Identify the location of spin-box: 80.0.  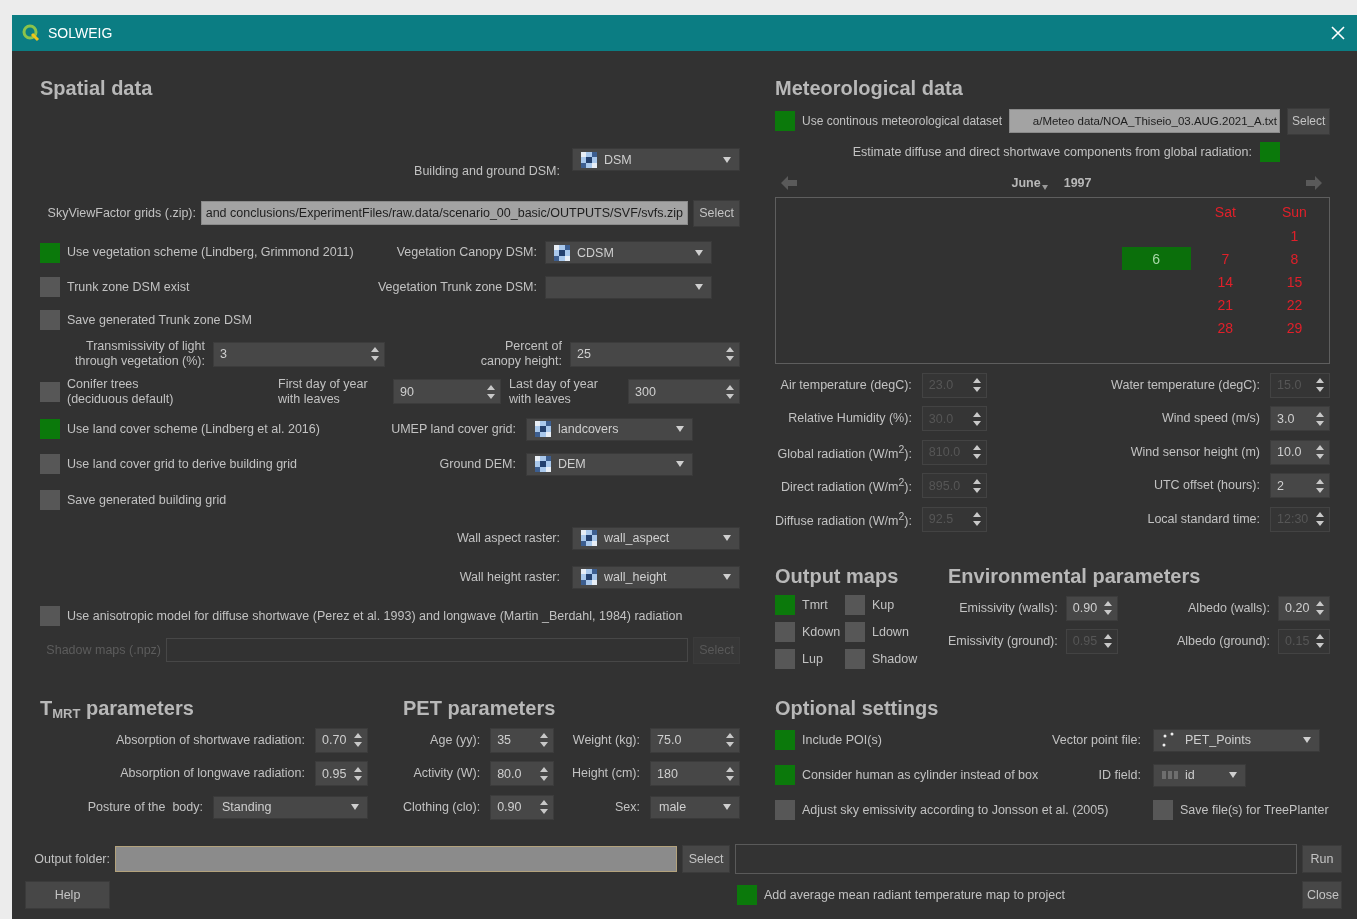
(522, 773).